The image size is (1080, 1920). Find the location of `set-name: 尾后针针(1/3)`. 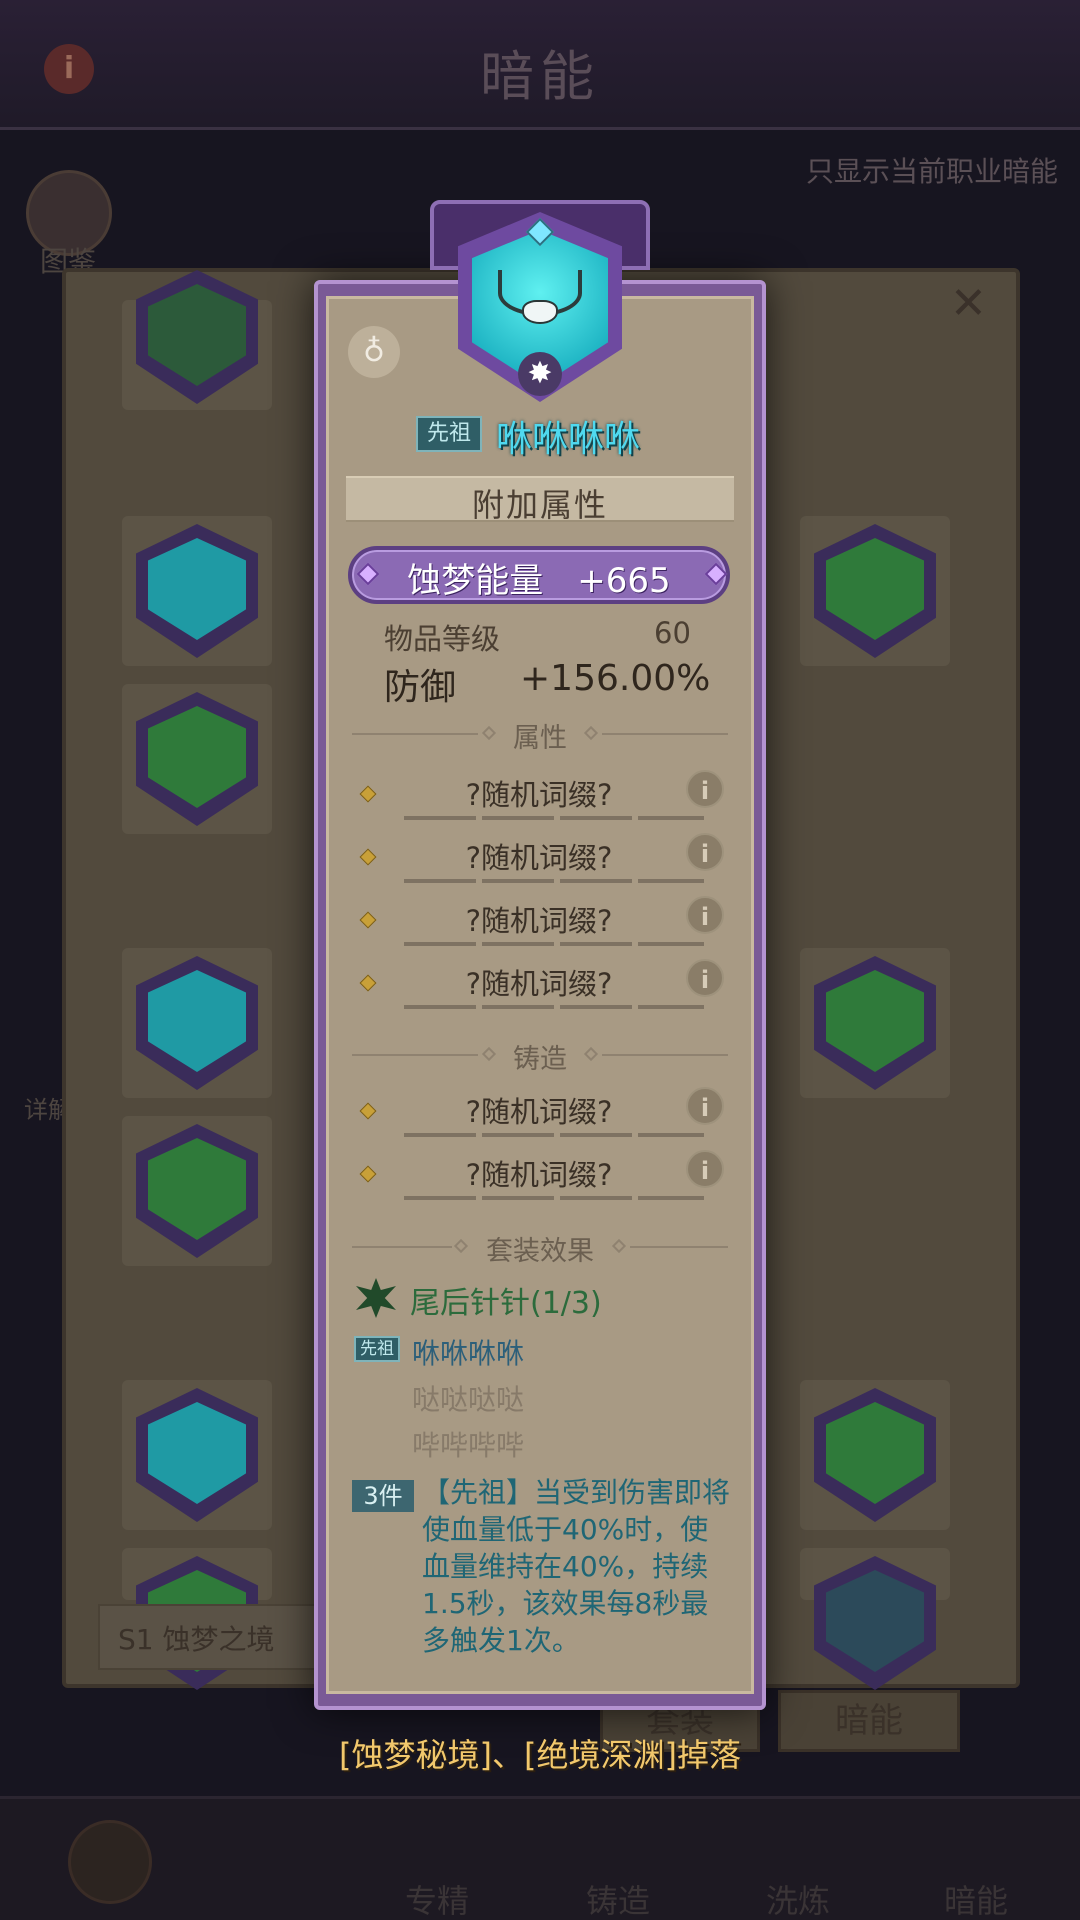

set-name: 尾后针针(1/3) is located at coordinates (506, 1303).